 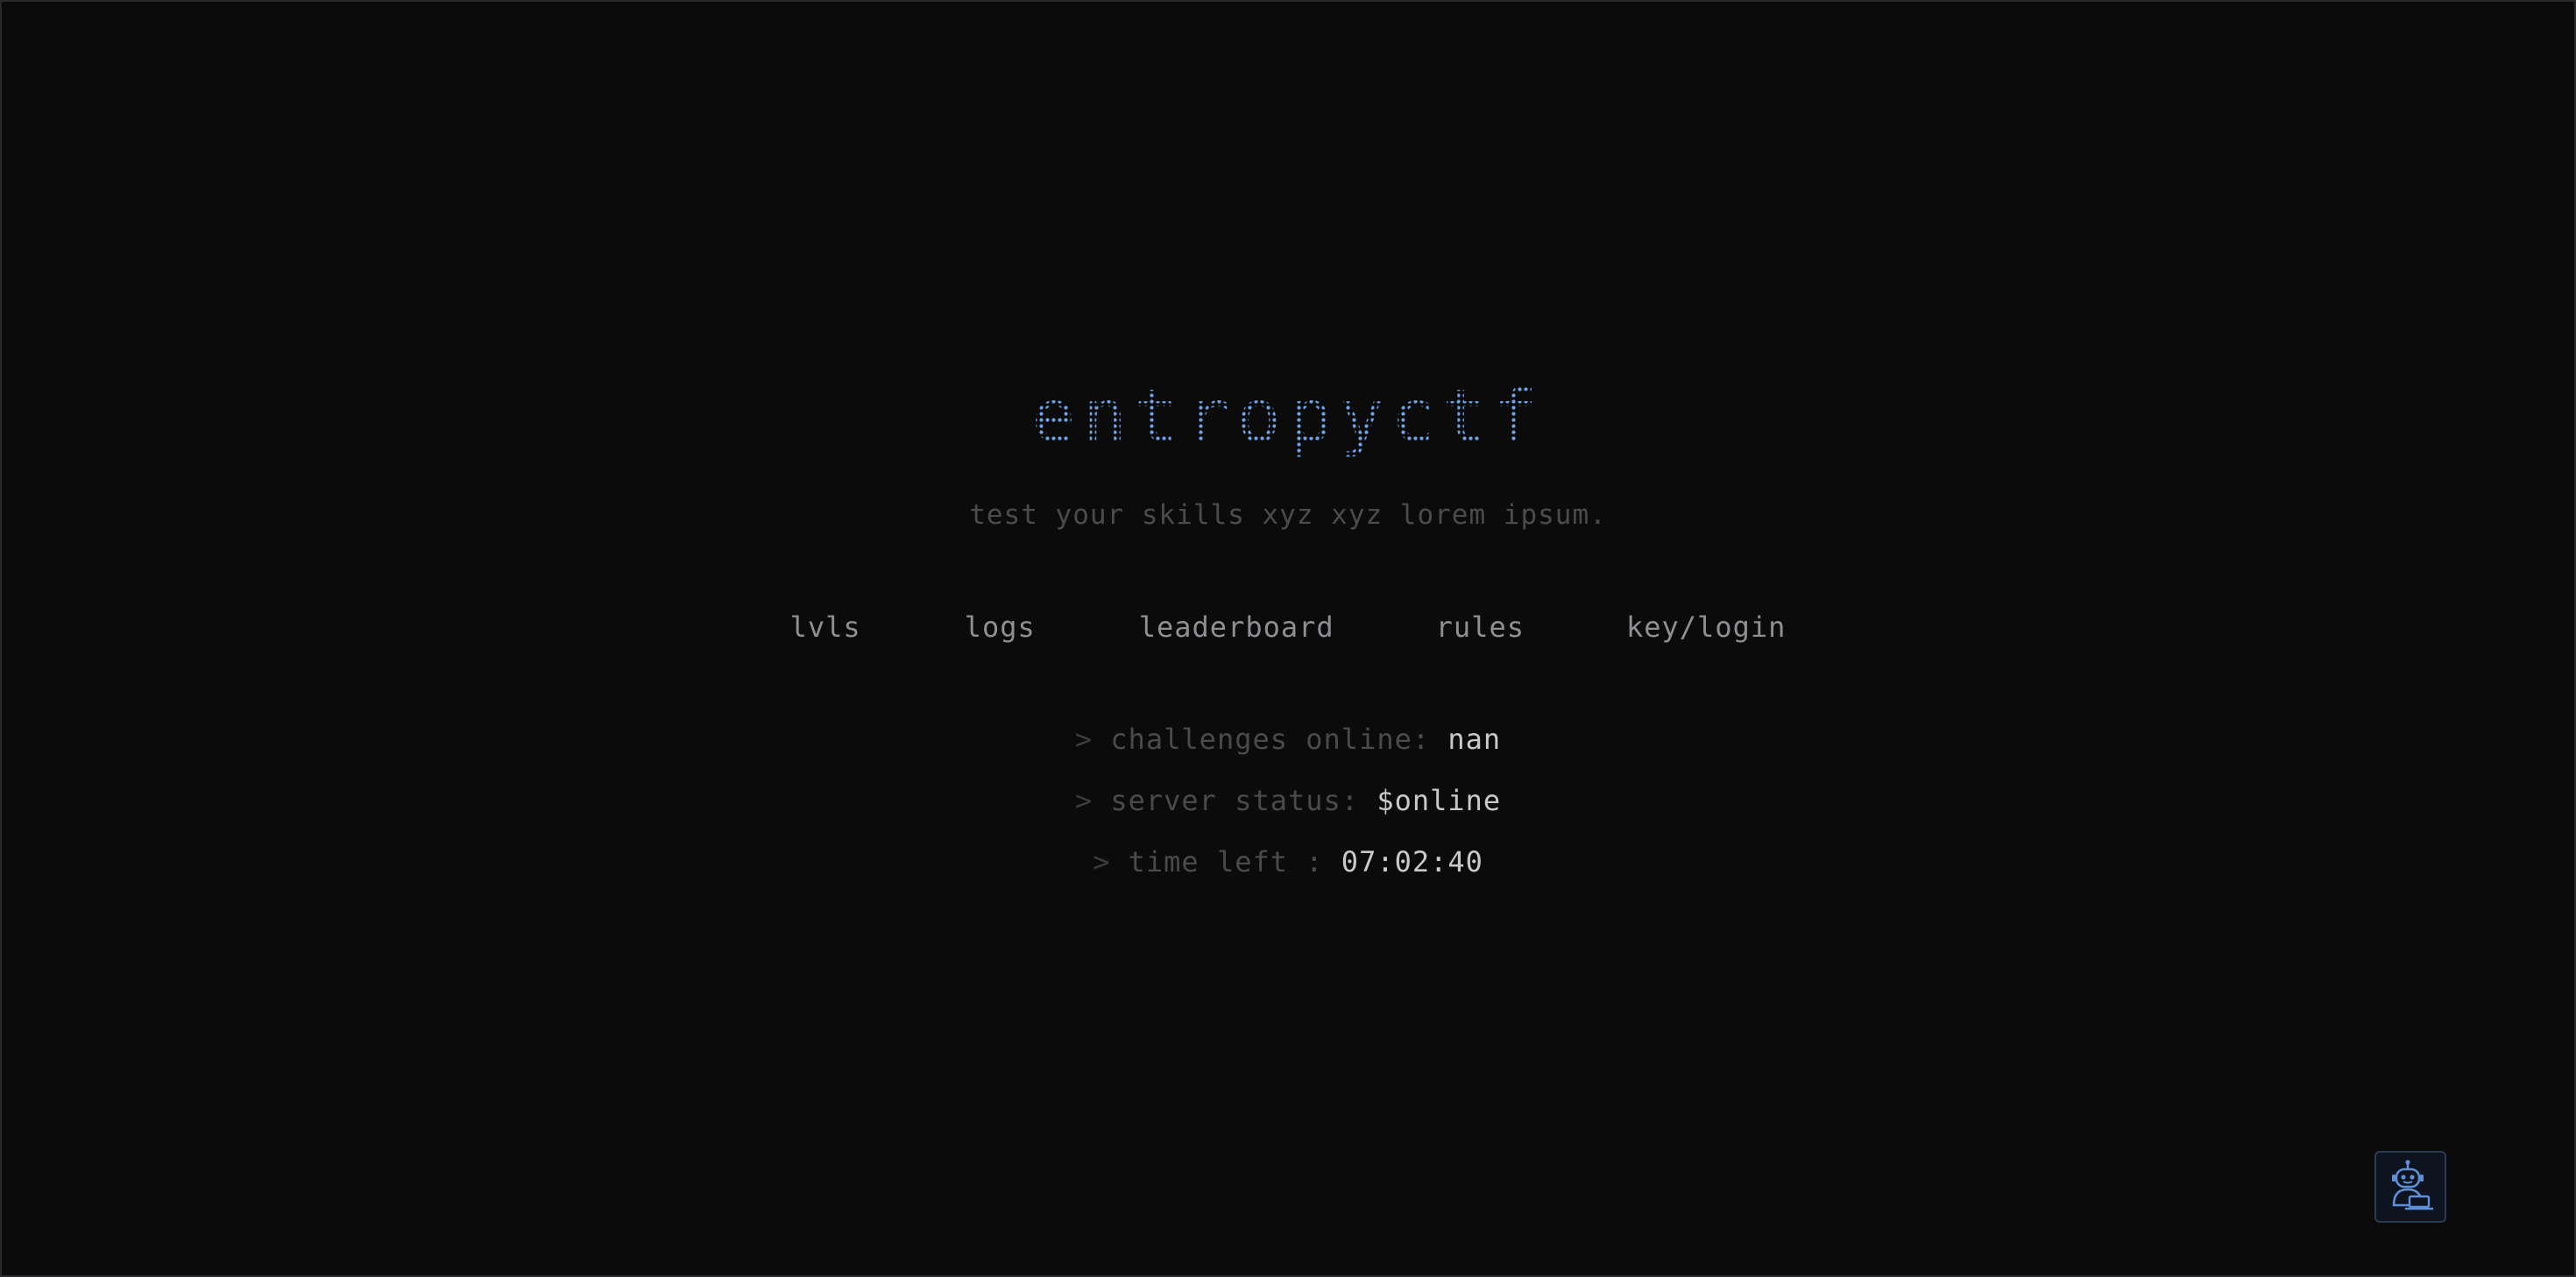 I want to click on nav-link-key-login: key/login, so click(x=1706, y=627).